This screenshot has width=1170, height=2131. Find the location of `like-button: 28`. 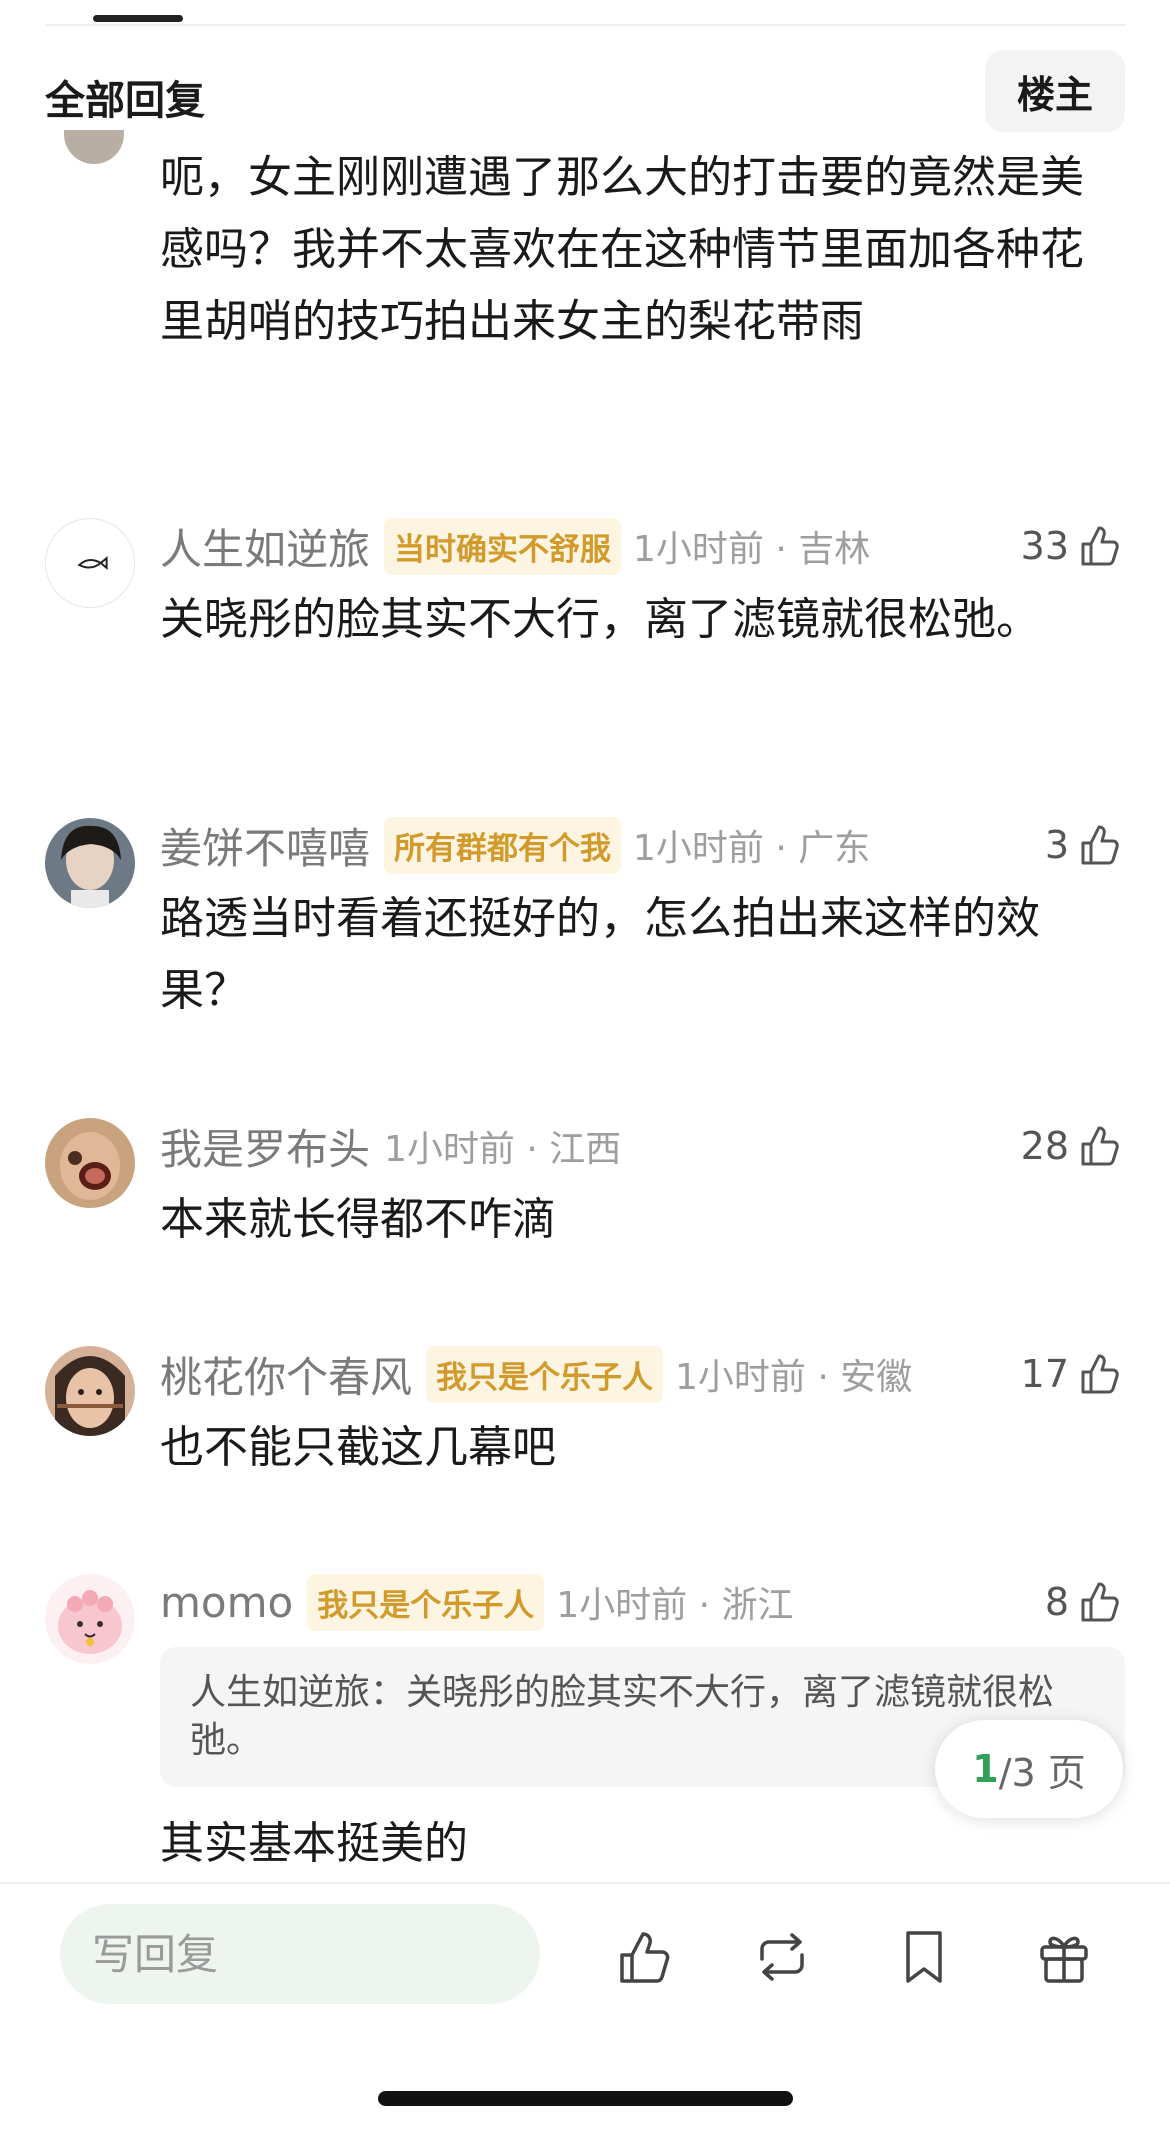

like-button: 28 is located at coordinates (1073, 1146).